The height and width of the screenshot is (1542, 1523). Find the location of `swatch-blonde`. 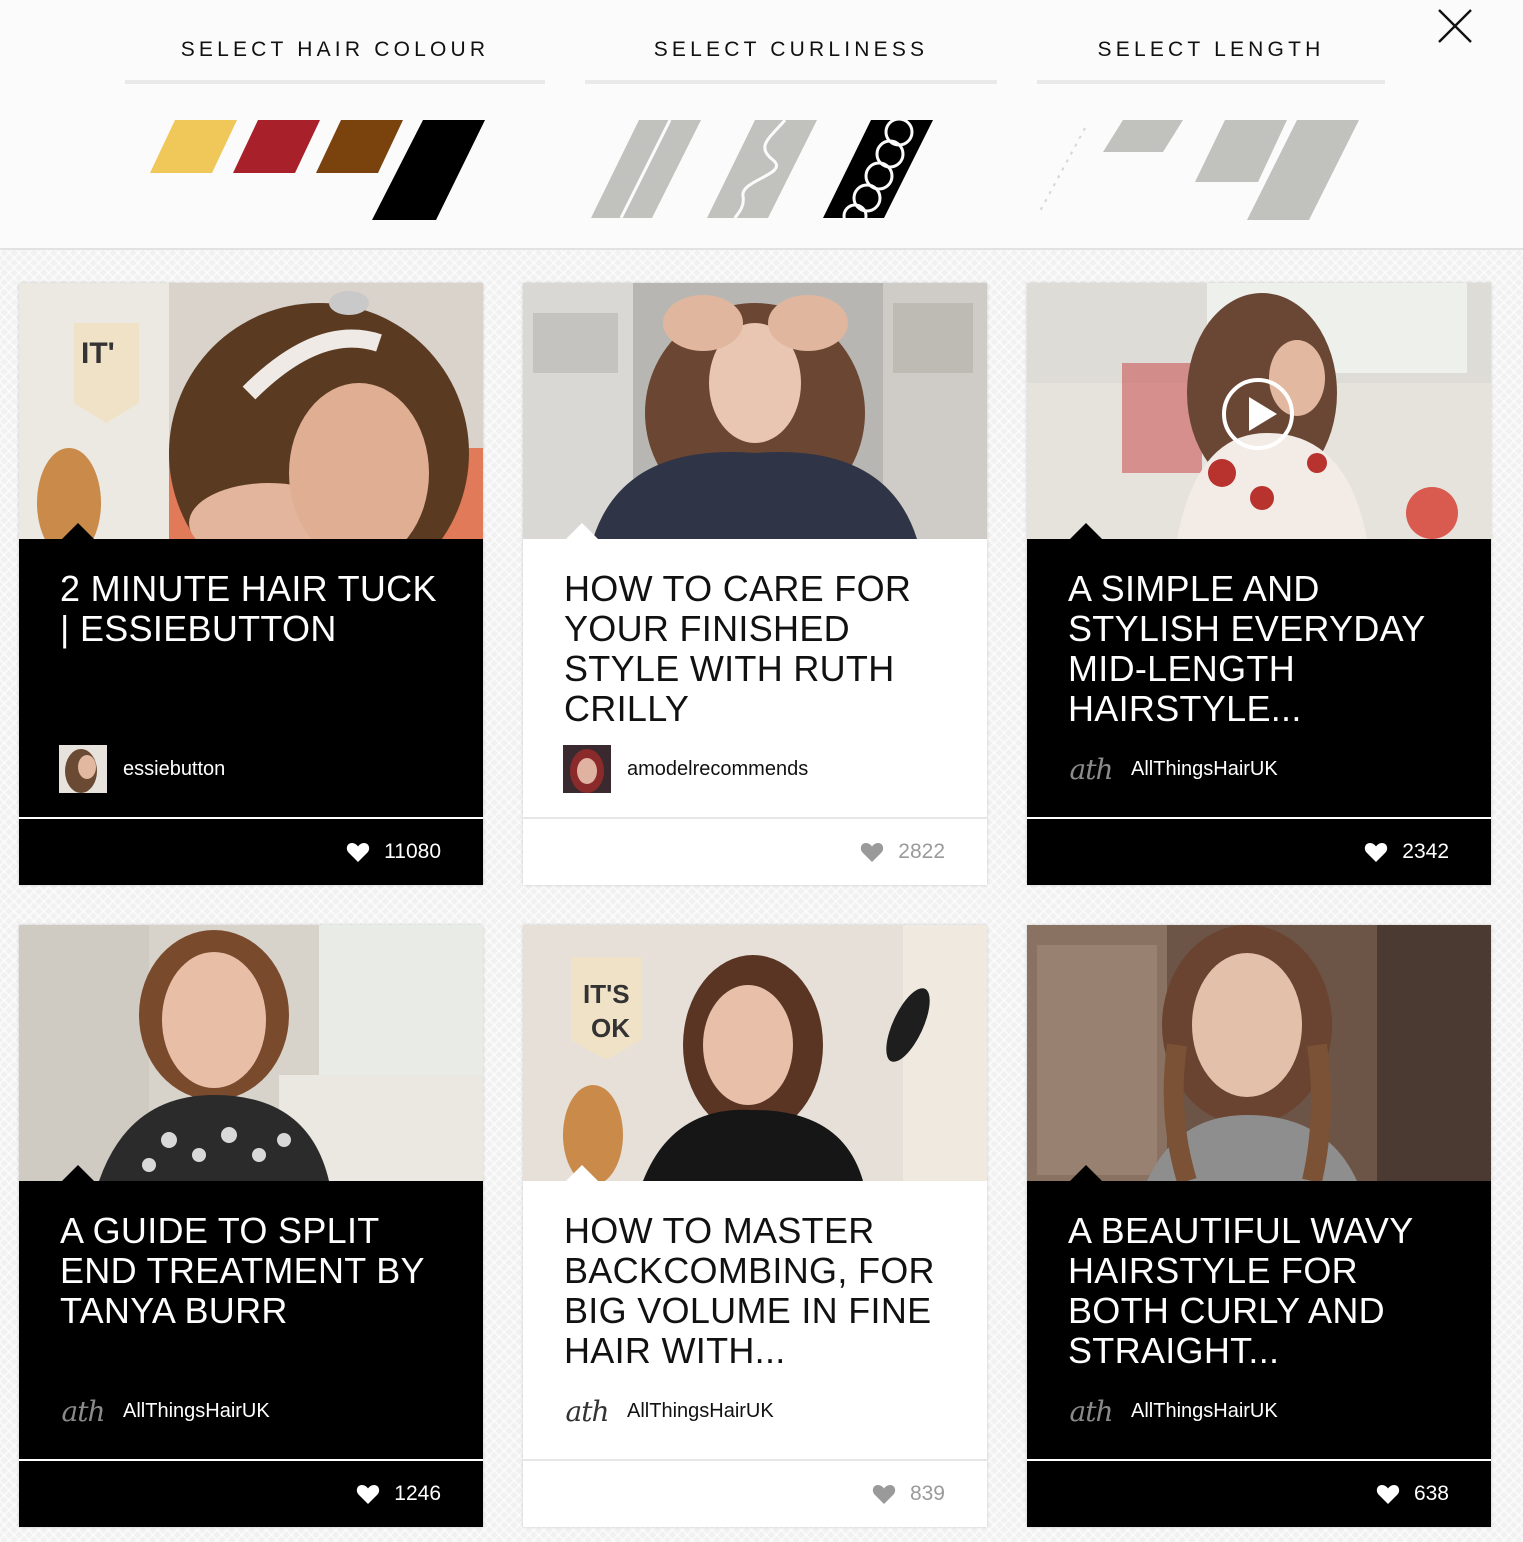

swatch-blonde is located at coordinates (193, 146).